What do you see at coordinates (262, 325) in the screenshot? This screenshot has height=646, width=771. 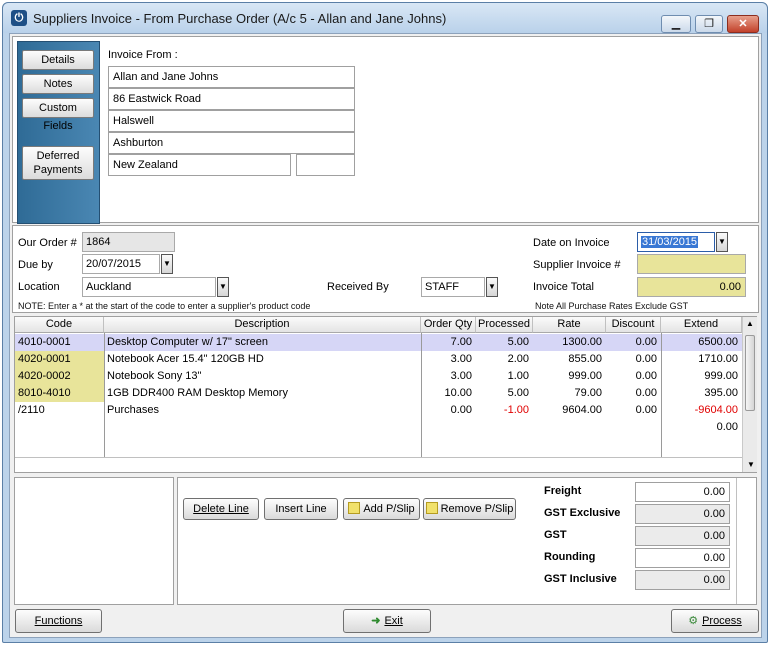 I see `col-header-description: Description` at bounding box center [262, 325].